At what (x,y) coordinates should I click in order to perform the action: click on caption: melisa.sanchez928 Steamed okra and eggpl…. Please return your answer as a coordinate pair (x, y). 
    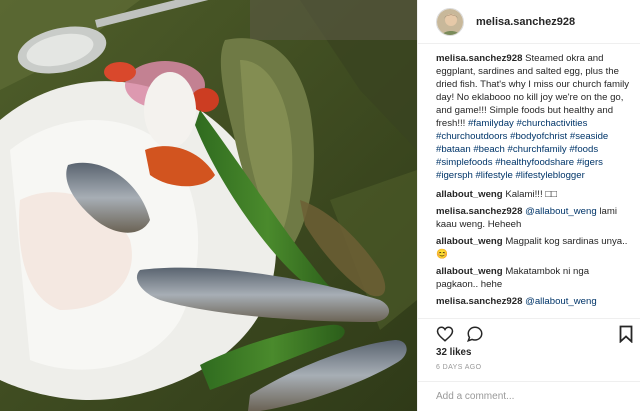
    Looking at the image, I should click on (533, 117).